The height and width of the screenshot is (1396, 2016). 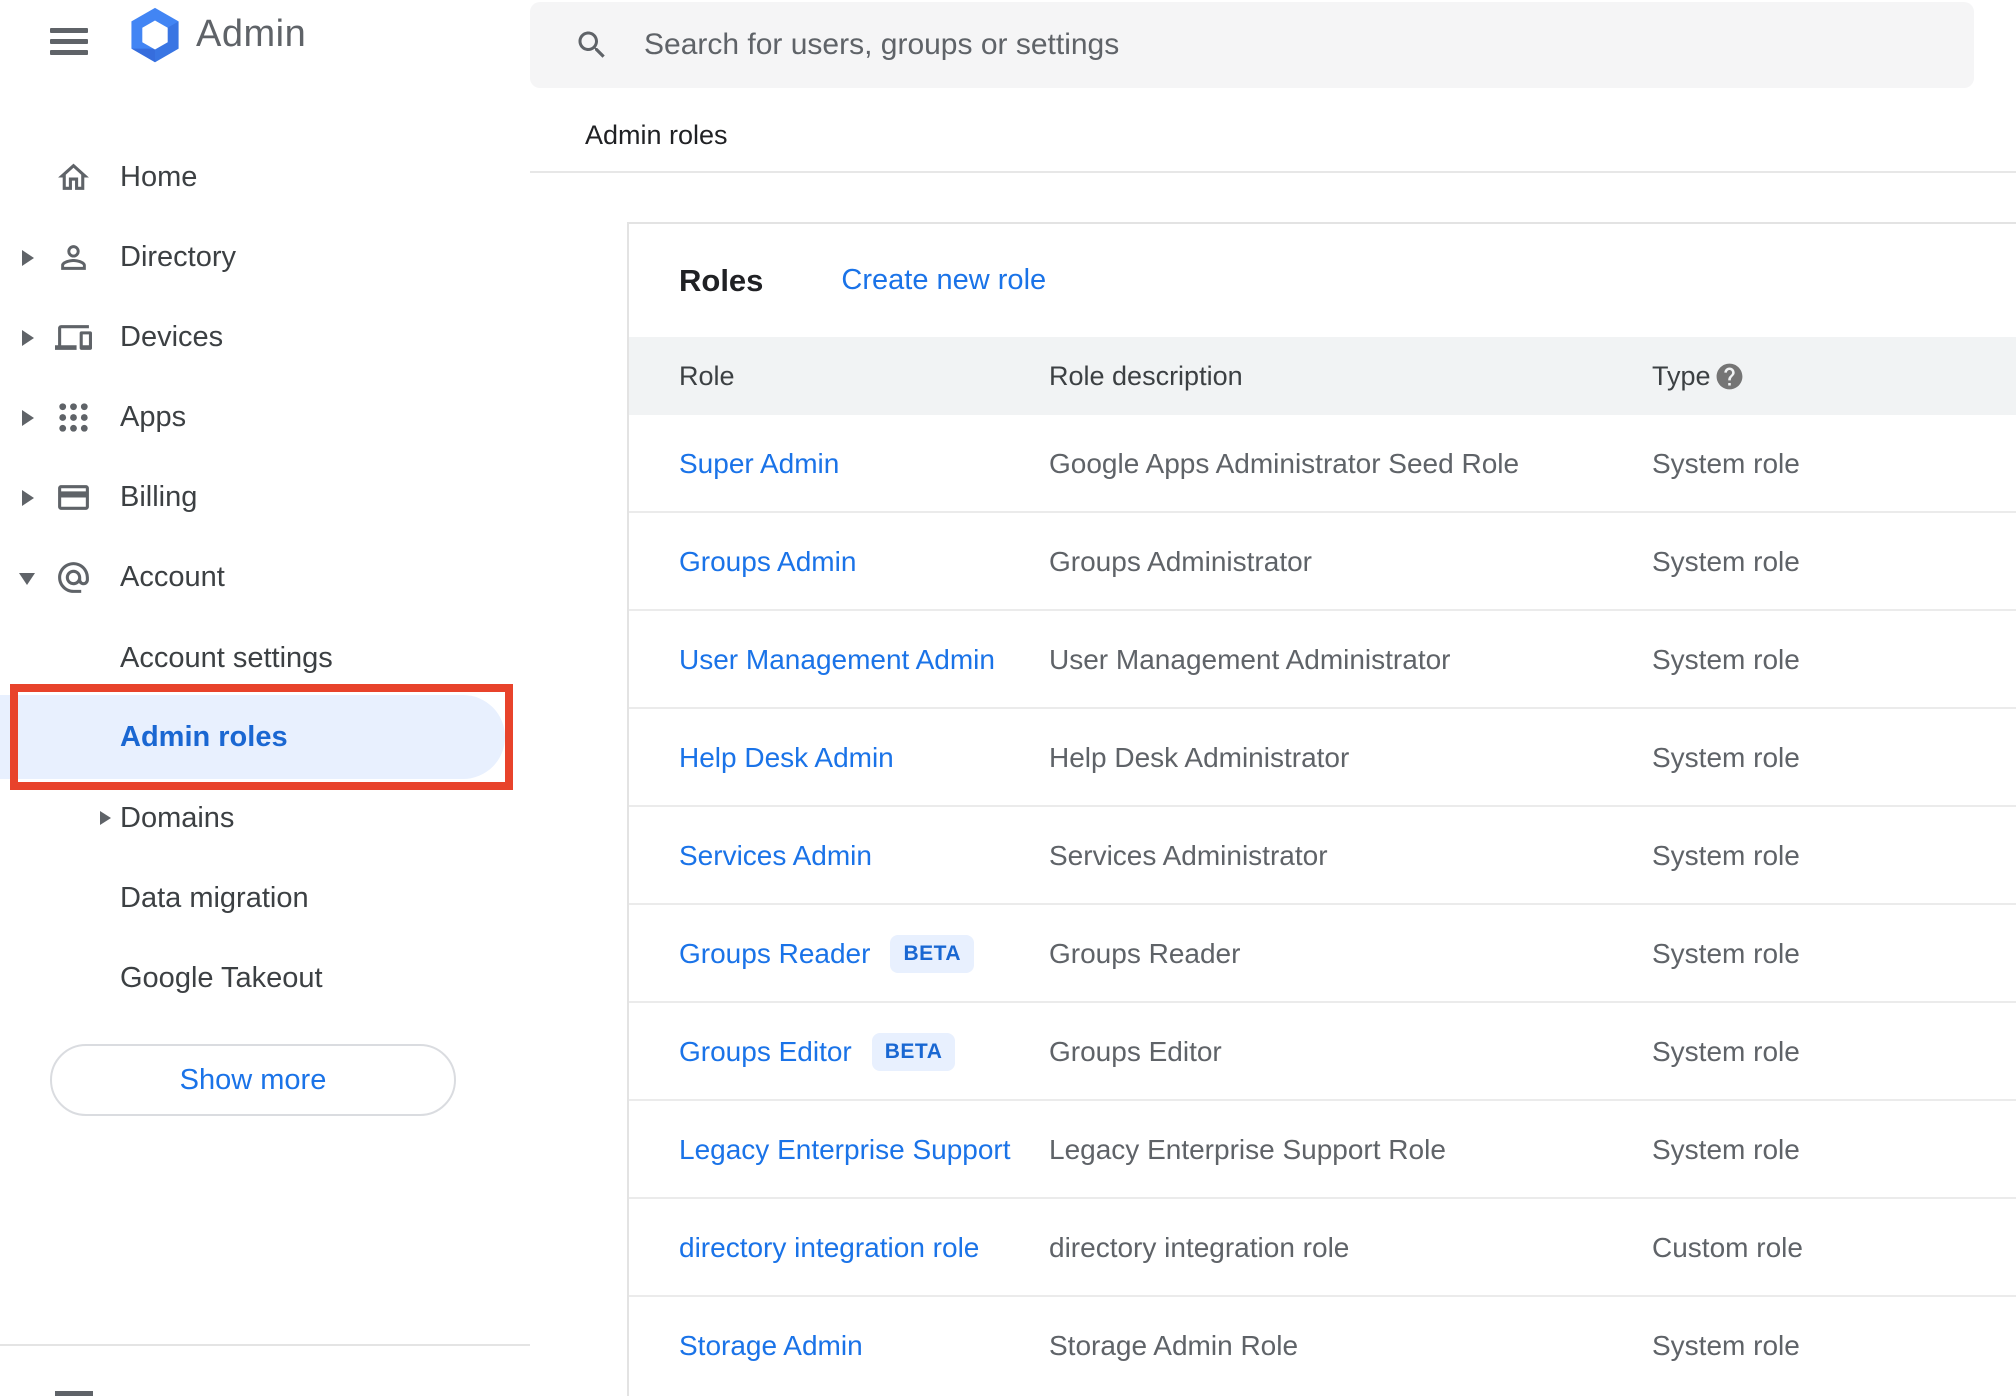 I want to click on show-more-button: Show more, so click(x=253, y=1080).